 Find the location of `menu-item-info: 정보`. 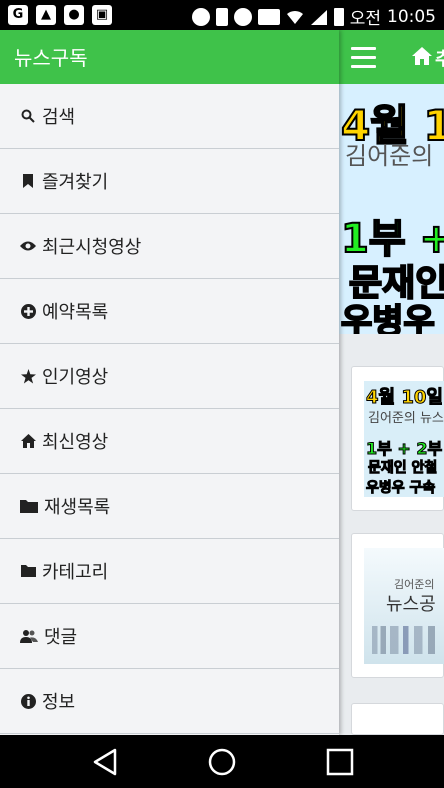

menu-item-info: 정보 is located at coordinates (169, 701).